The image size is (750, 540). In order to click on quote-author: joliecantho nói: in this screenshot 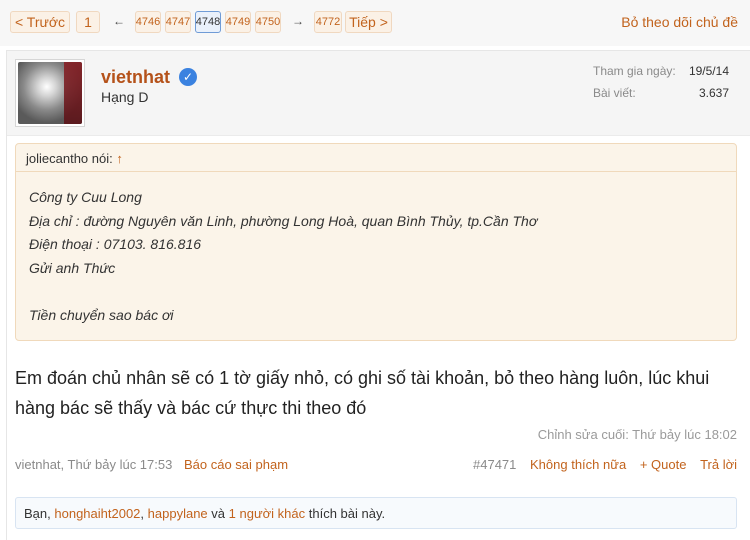, I will do `click(69, 158)`.